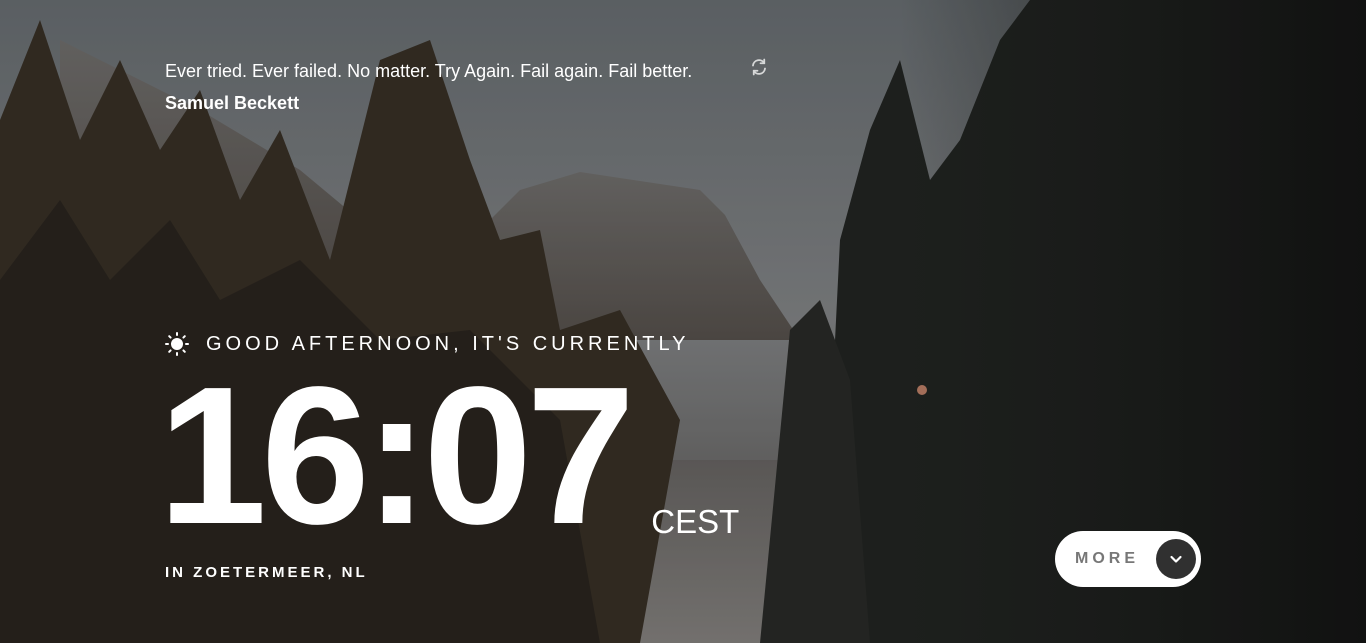 The height and width of the screenshot is (643, 1366). I want to click on clock: 16:07 CEST, so click(448, 456).